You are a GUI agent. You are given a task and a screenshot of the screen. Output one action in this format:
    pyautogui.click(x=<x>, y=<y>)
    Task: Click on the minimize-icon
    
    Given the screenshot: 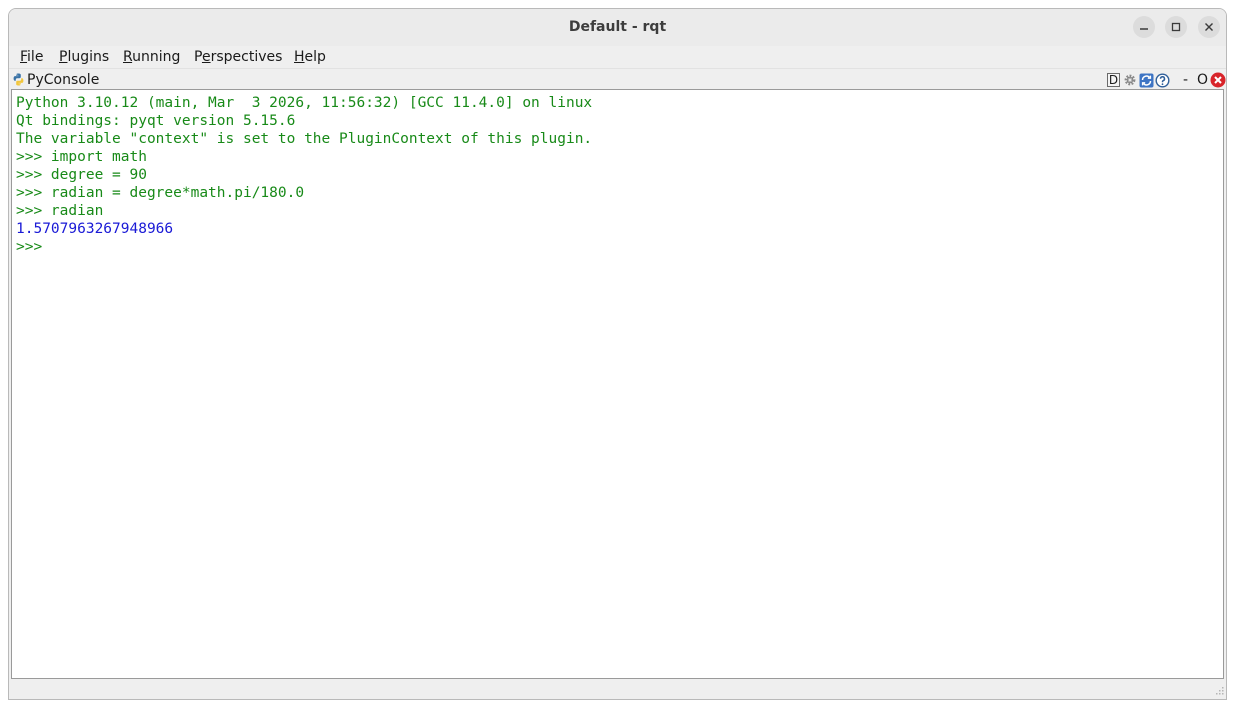 What is the action you would take?
    pyautogui.click(x=1144, y=29)
    